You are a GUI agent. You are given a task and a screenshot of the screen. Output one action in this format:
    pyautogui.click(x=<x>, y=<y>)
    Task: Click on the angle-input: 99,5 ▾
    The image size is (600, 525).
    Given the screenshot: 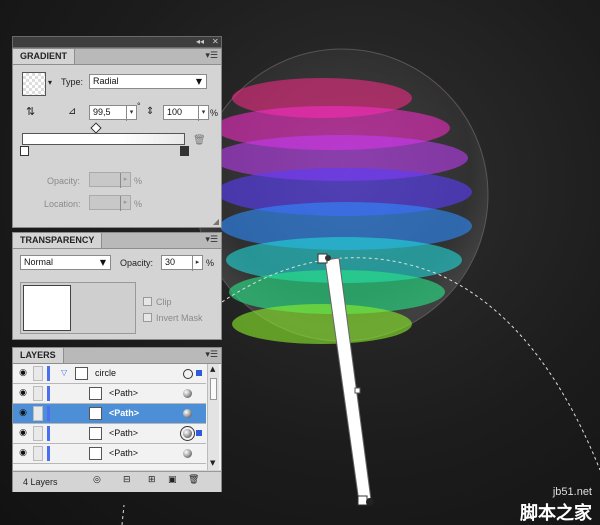 What is the action you would take?
    pyautogui.click(x=113, y=113)
    